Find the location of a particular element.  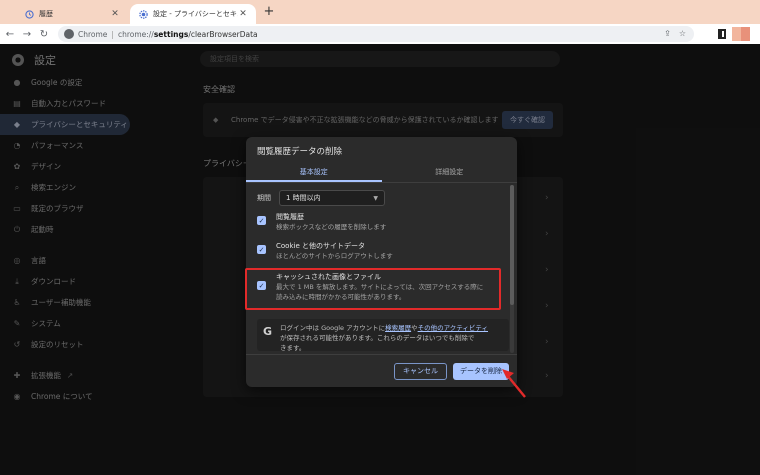

dialog-tabs: 基本設定 詳細設定 is located at coordinates (381, 173).